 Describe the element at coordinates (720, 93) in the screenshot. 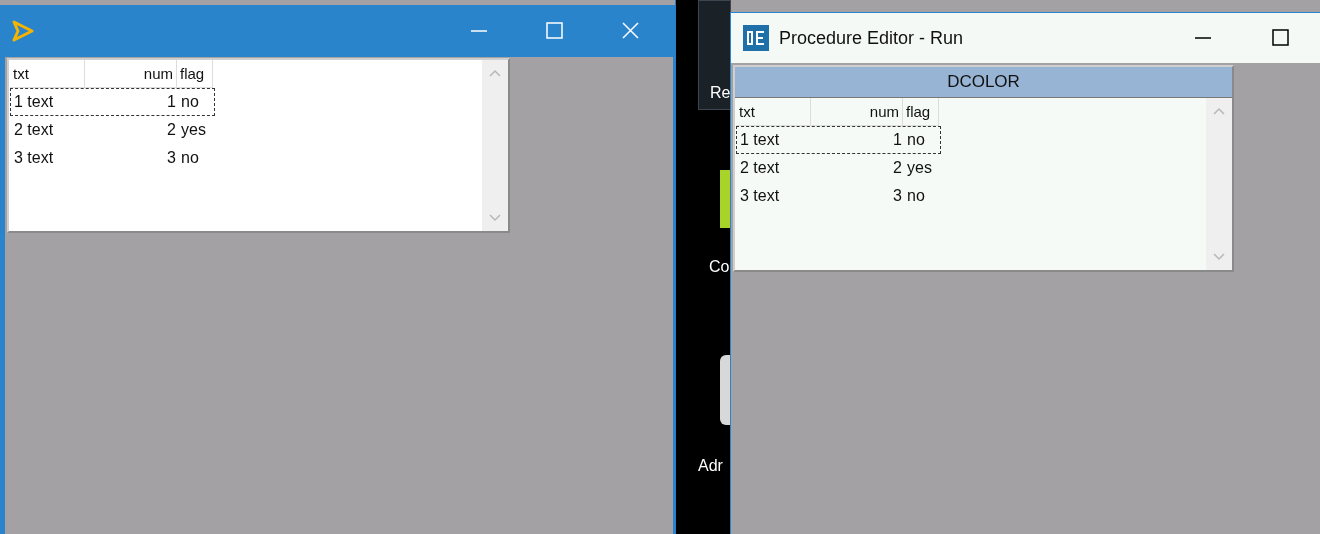

I see `desktop-icon-label: Re` at that location.